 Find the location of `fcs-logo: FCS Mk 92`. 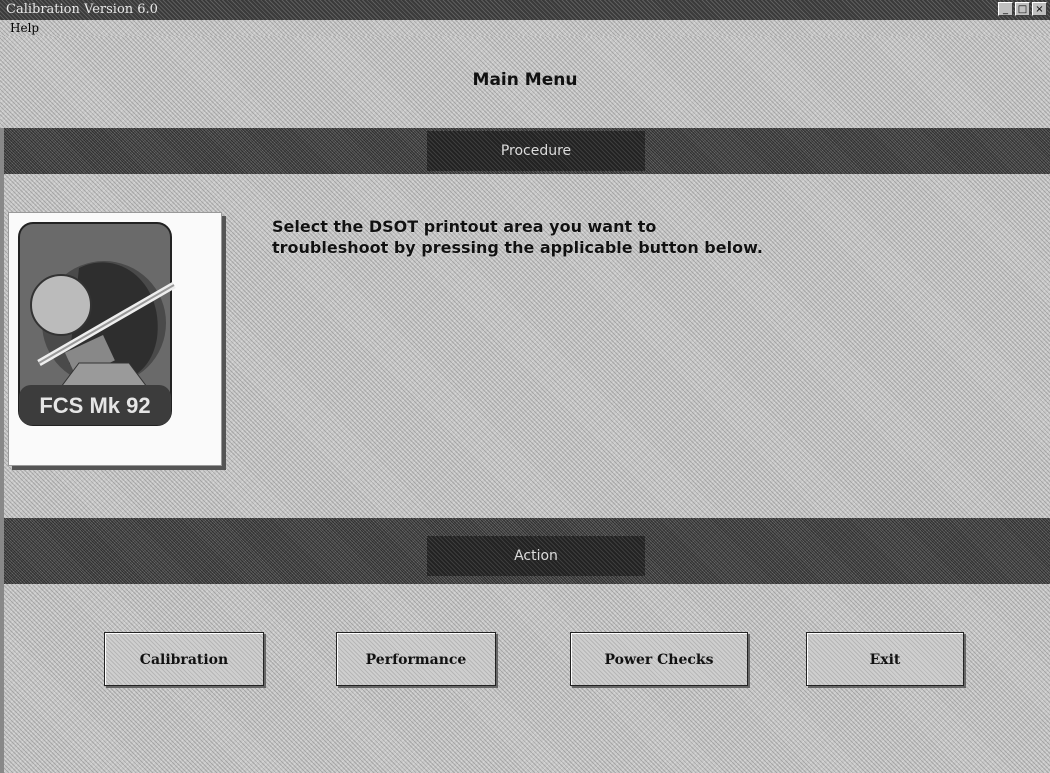

fcs-logo: FCS Mk 92 is located at coordinates (115, 339).